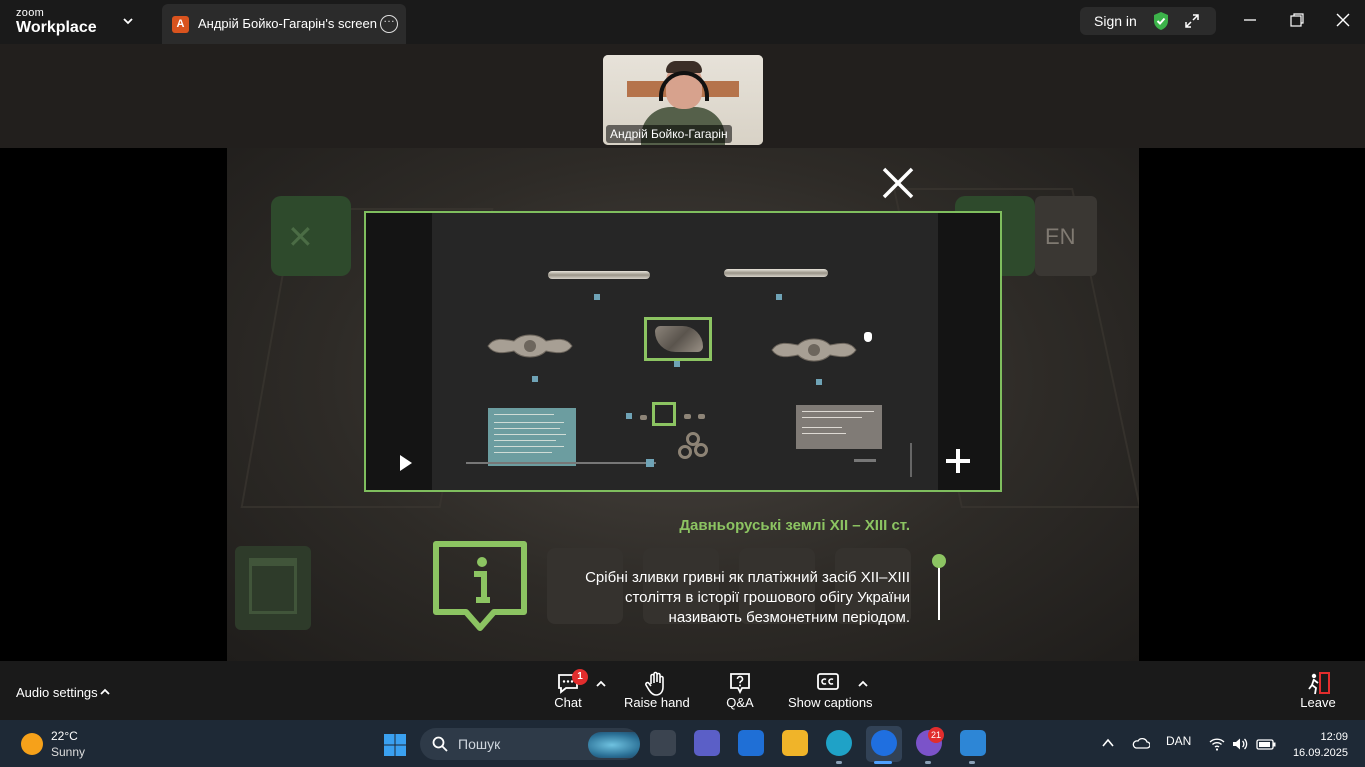 Image resolution: width=1365 pixels, height=767 pixels. Describe the element at coordinates (128, 21) in the screenshot. I see `chevron-down-icon` at that location.